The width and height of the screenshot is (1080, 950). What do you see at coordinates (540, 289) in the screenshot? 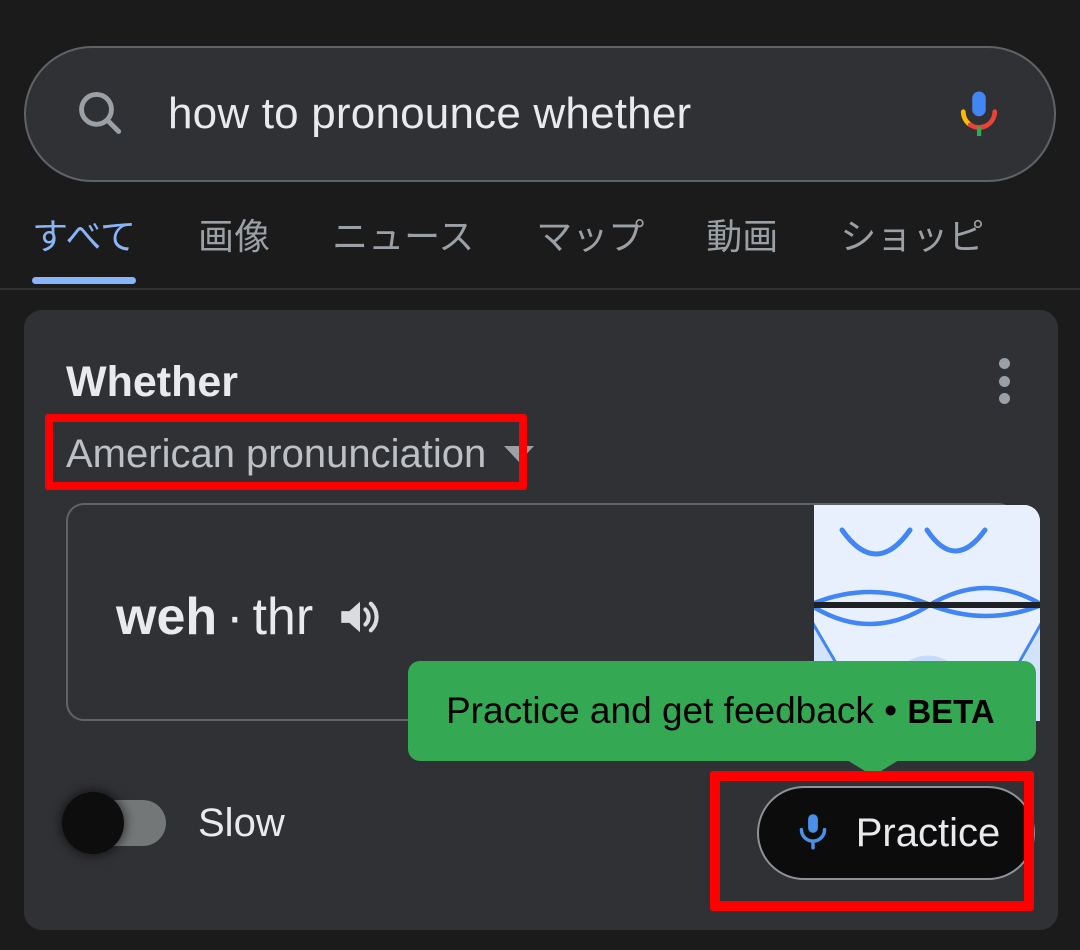
I see `tabs-divider` at bounding box center [540, 289].